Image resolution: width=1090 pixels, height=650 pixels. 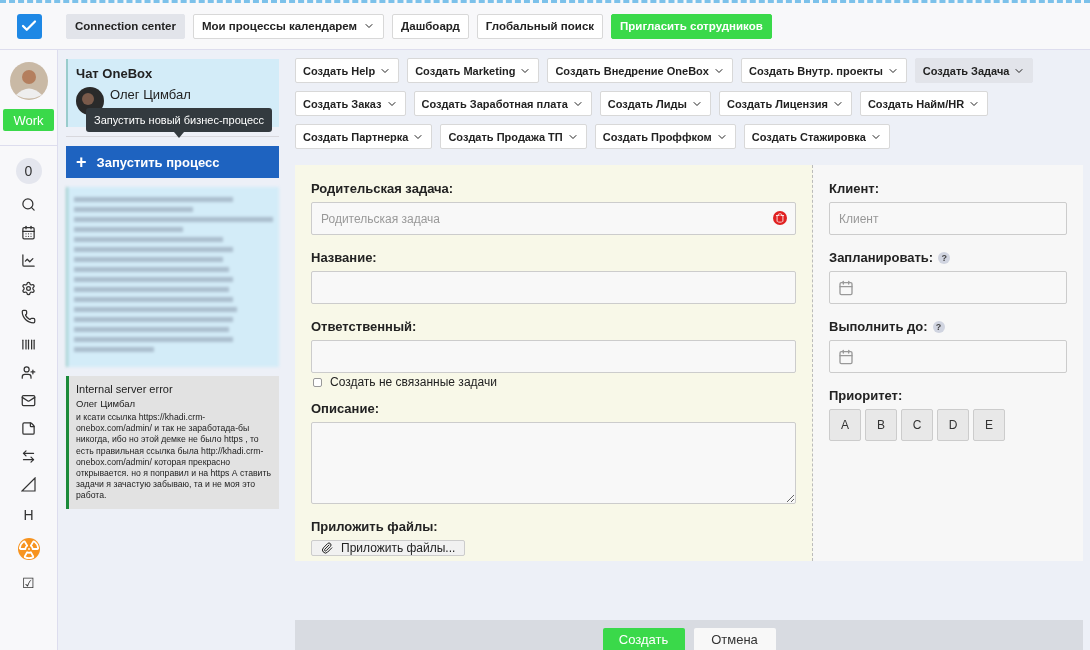 I want to click on message-text: и ксати ссылка https://khadi.crm-onebox.com/admin/ и так не заработада-бы никогда, ибо но этой демке не было https , то есть правильная ссылка была http://khadi.crm-onebox.com/admin/ которая прекрасно открывается. но я поправил и на https А ставить задачи я зачастую забываю, та и не моя это работа., so click(x=174, y=457).